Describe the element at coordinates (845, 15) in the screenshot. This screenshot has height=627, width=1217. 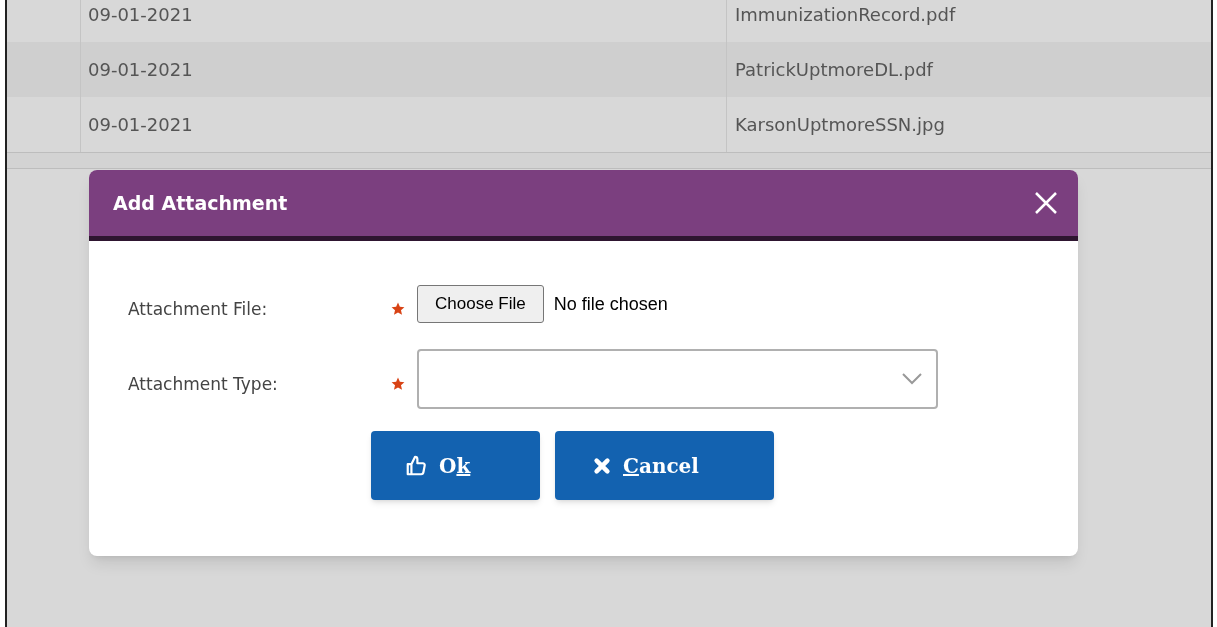
I see `table-cell-text: ImmunizationRecord.pdf` at that location.